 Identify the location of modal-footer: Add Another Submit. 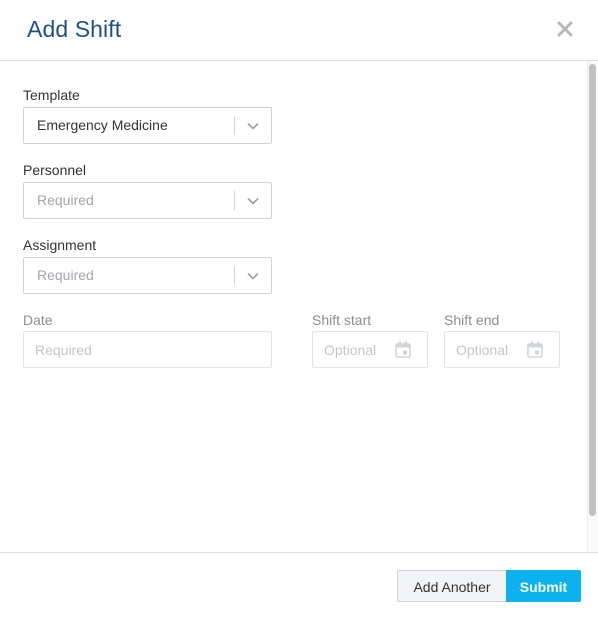
(299, 584).